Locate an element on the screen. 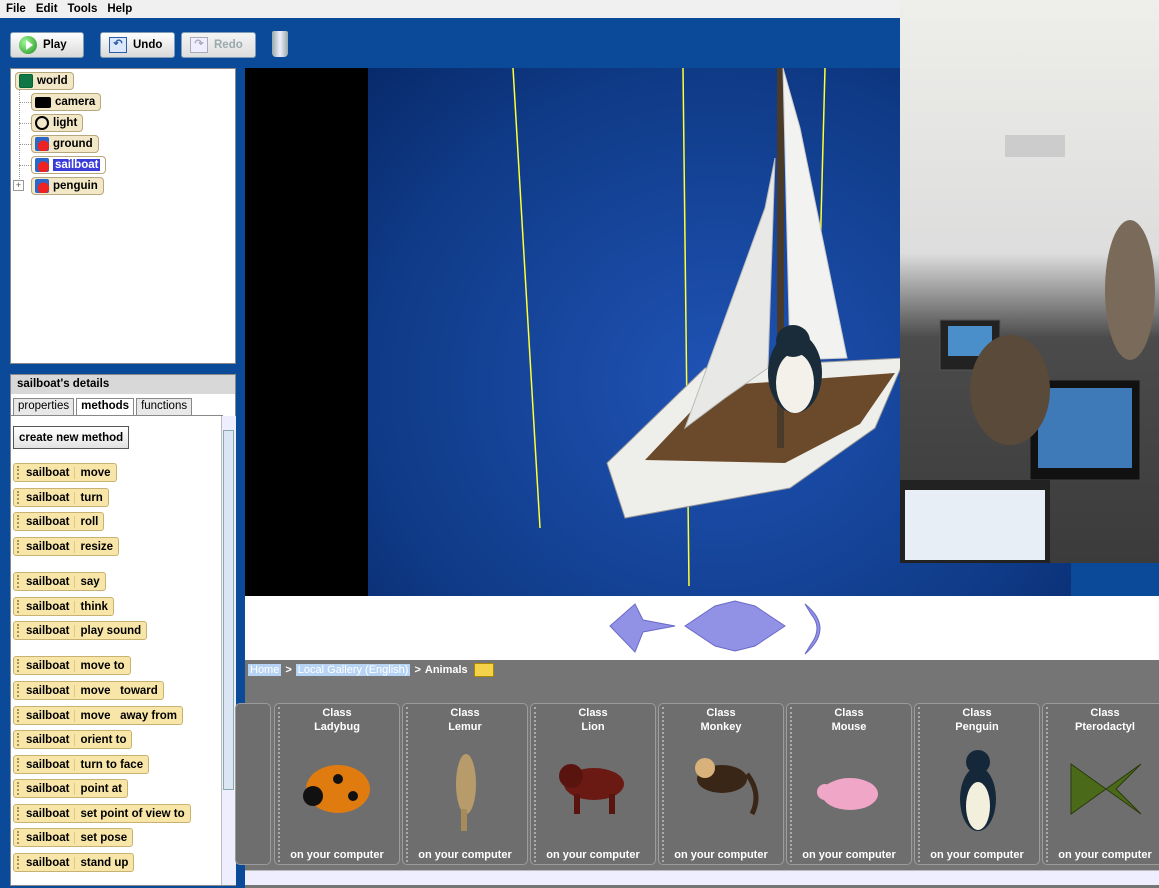 Image resolution: width=1159 pixels, height=888 pixels. method-tile: sailboat say is located at coordinates (59, 581).